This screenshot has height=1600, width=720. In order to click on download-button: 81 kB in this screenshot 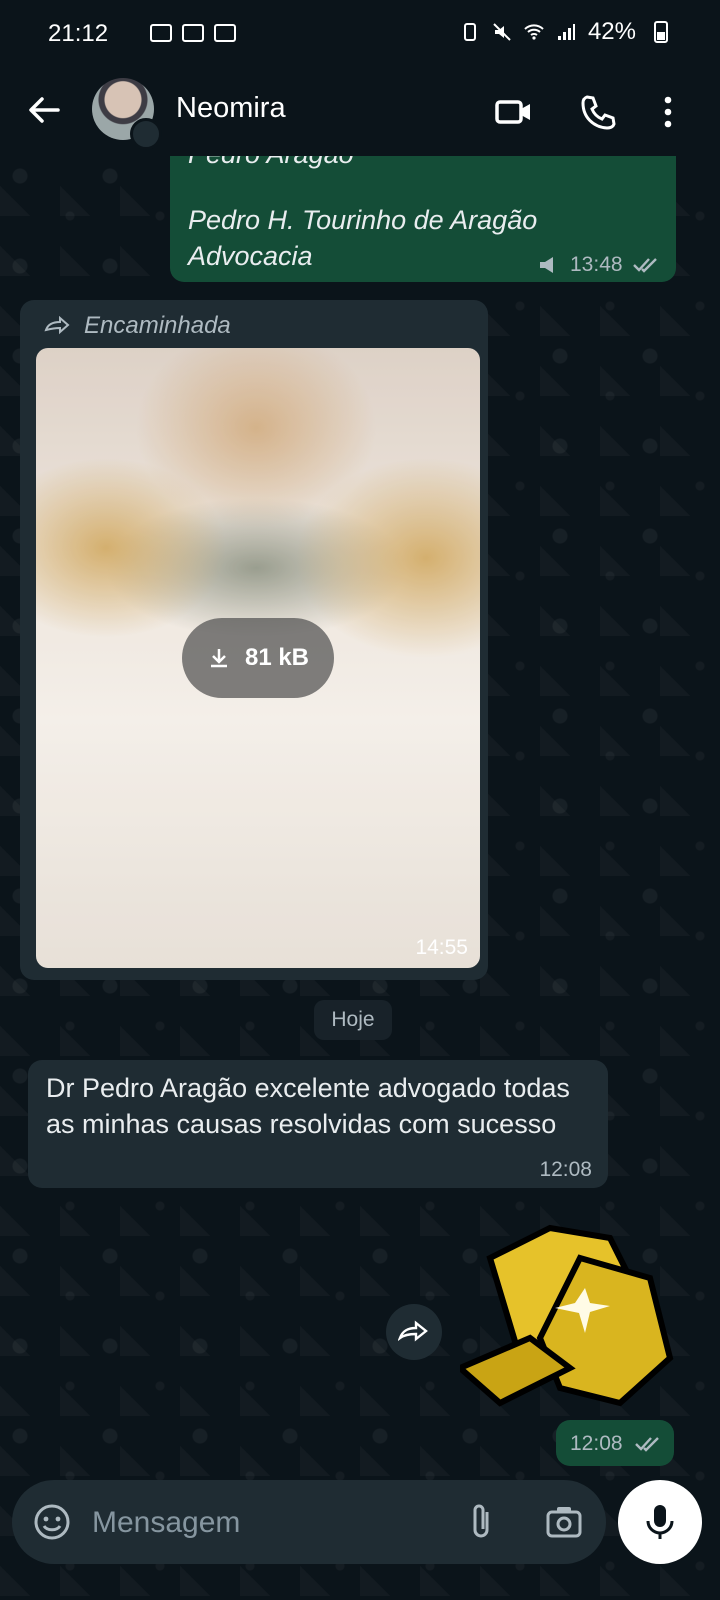, I will do `click(258, 658)`.